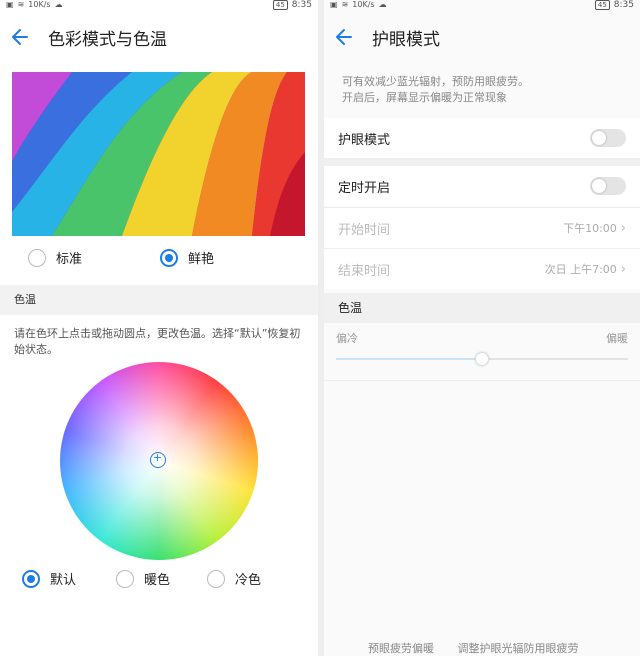  I want to click on schedule-toggle, so click(608, 186).